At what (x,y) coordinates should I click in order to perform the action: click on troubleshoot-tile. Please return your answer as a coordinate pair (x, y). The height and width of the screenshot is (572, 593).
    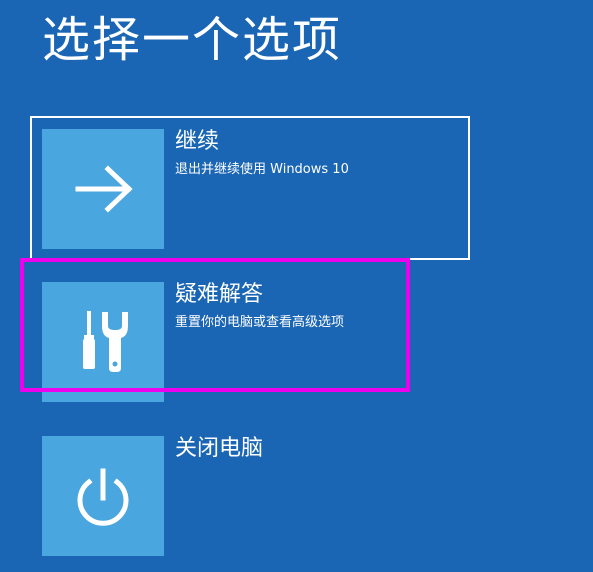
    Looking at the image, I should click on (103, 342).